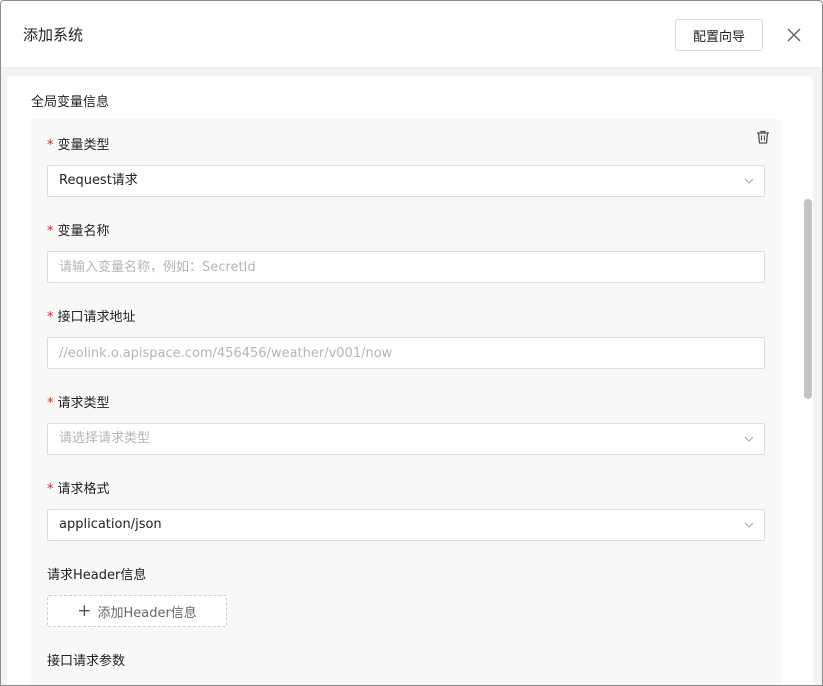 The image size is (823, 686). Describe the element at coordinates (406, 439) in the screenshot. I see `req-type-select: 请选择请求类型` at that location.